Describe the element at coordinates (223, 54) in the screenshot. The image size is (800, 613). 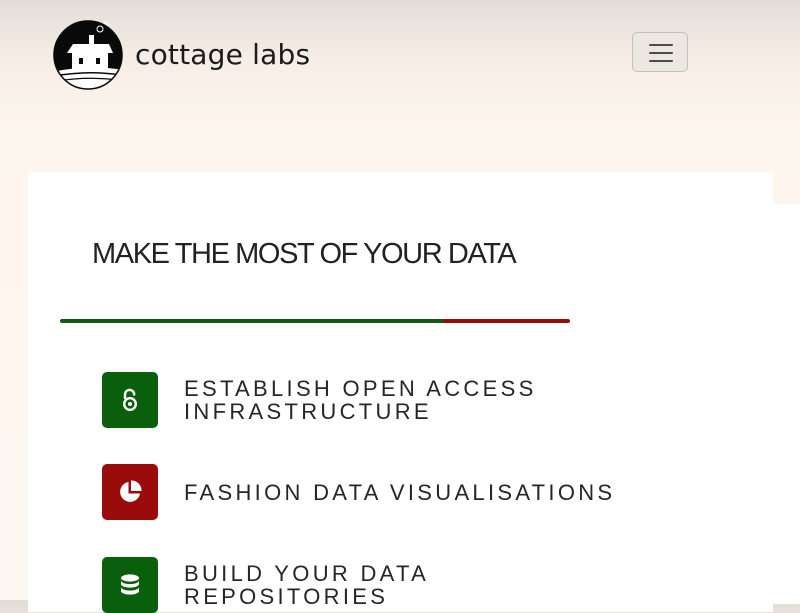
I see `brand-name: cottage labs` at that location.